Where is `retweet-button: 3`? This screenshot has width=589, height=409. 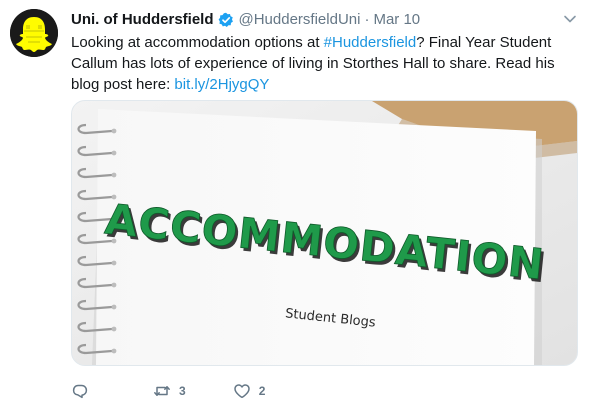 retweet-button: 3 is located at coordinates (169, 391).